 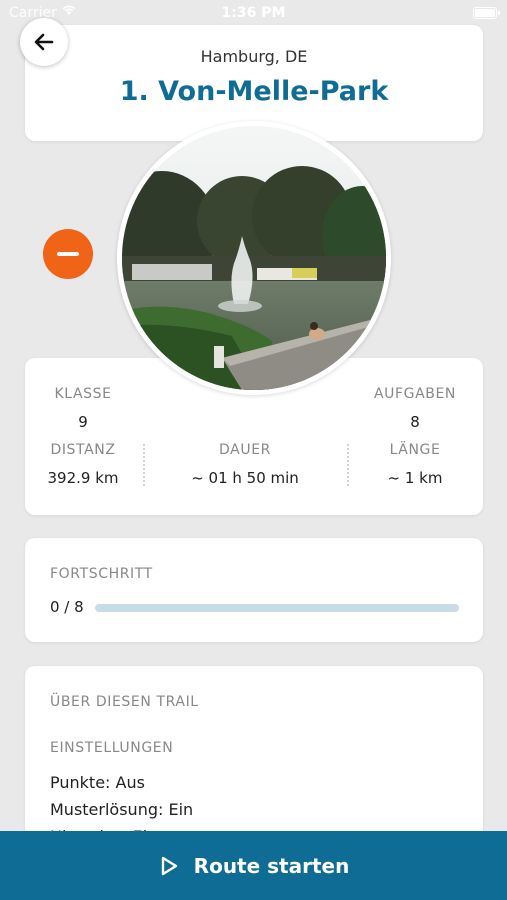 I want to click on settings-label: EINSTELLUNGEN, so click(x=112, y=748).